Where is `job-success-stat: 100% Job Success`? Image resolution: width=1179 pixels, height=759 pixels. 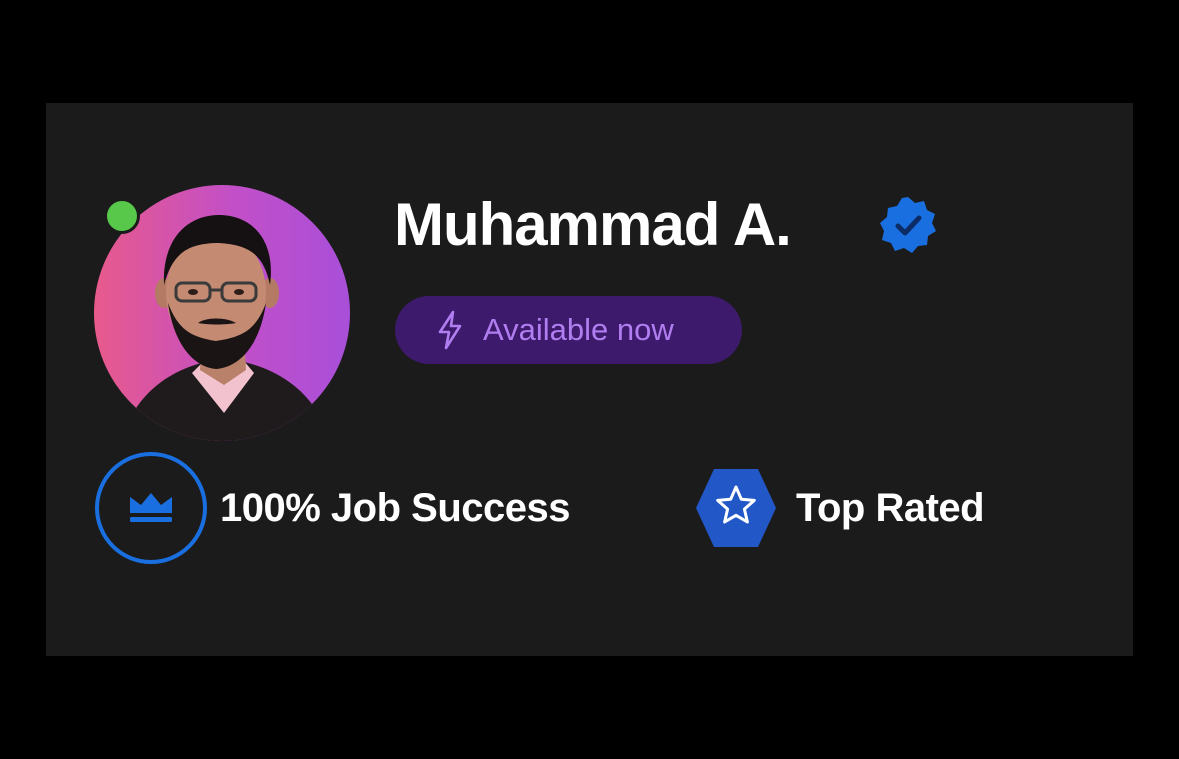
job-success-stat: 100% Job Success is located at coordinates (332, 508).